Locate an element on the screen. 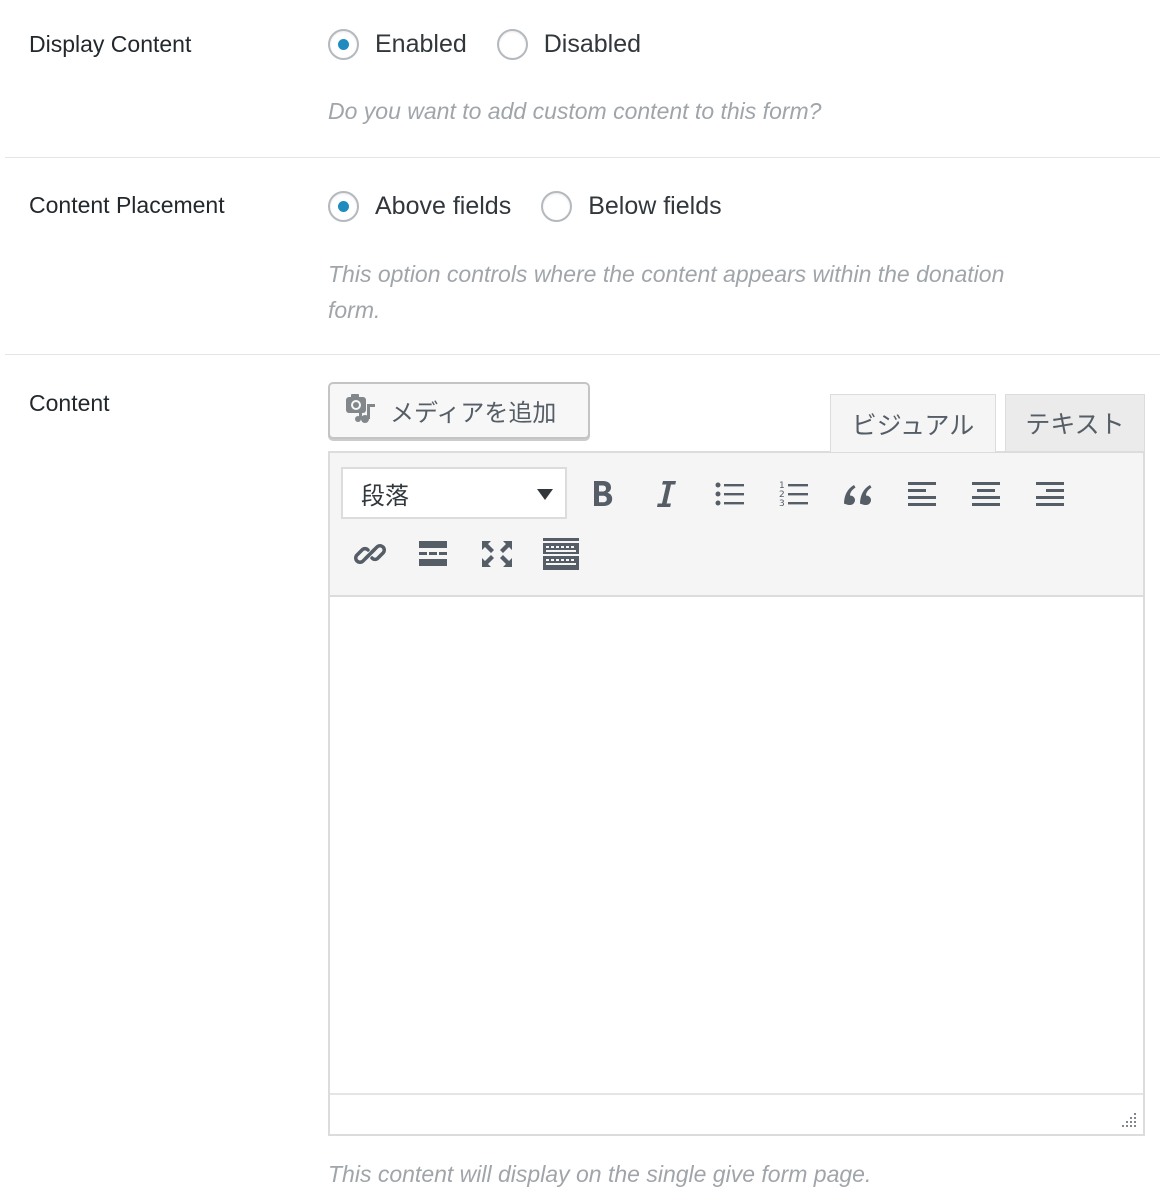 Image resolution: width=1160 pixels, height=1200 pixels. radio-disabled is located at coordinates (512, 44).